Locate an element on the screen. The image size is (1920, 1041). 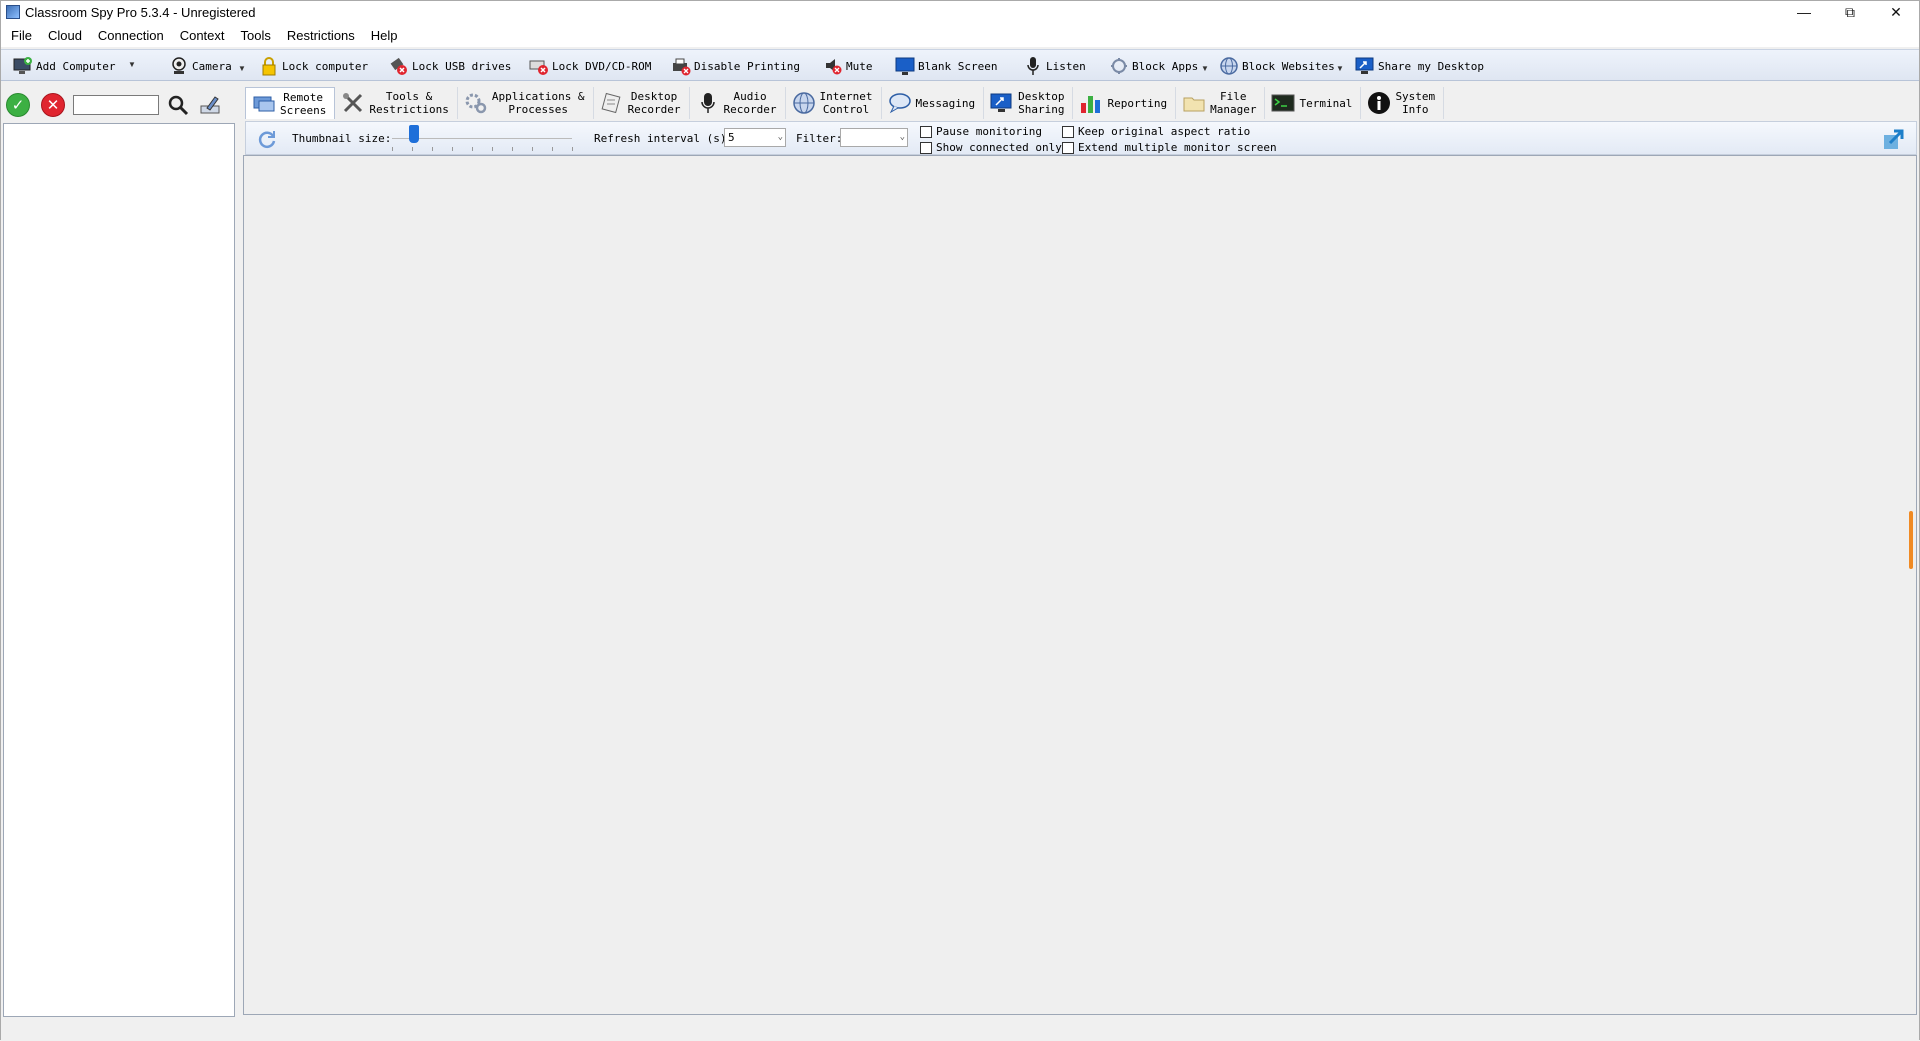
refresh-icon is located at coordinates (267, 139).